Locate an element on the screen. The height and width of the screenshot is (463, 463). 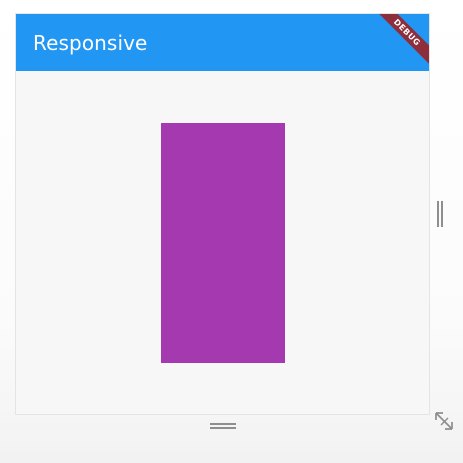
horizontal-resize-handle-icon is located at coordinates (223, 426).